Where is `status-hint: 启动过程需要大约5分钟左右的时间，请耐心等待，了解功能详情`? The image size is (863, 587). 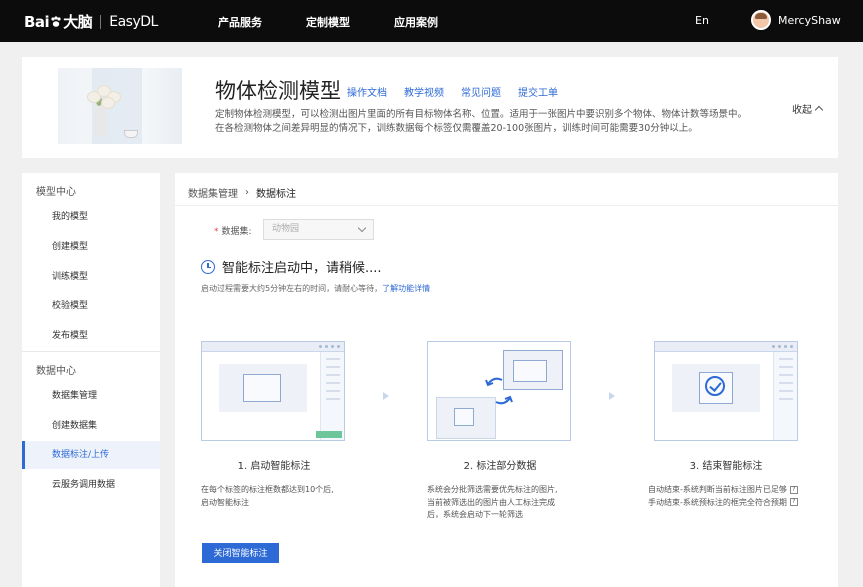
status-hint: 启动过程需要大约5分钟左右的时间，请耐心等待，了解功能详情 is located at coordinates (315, 288).